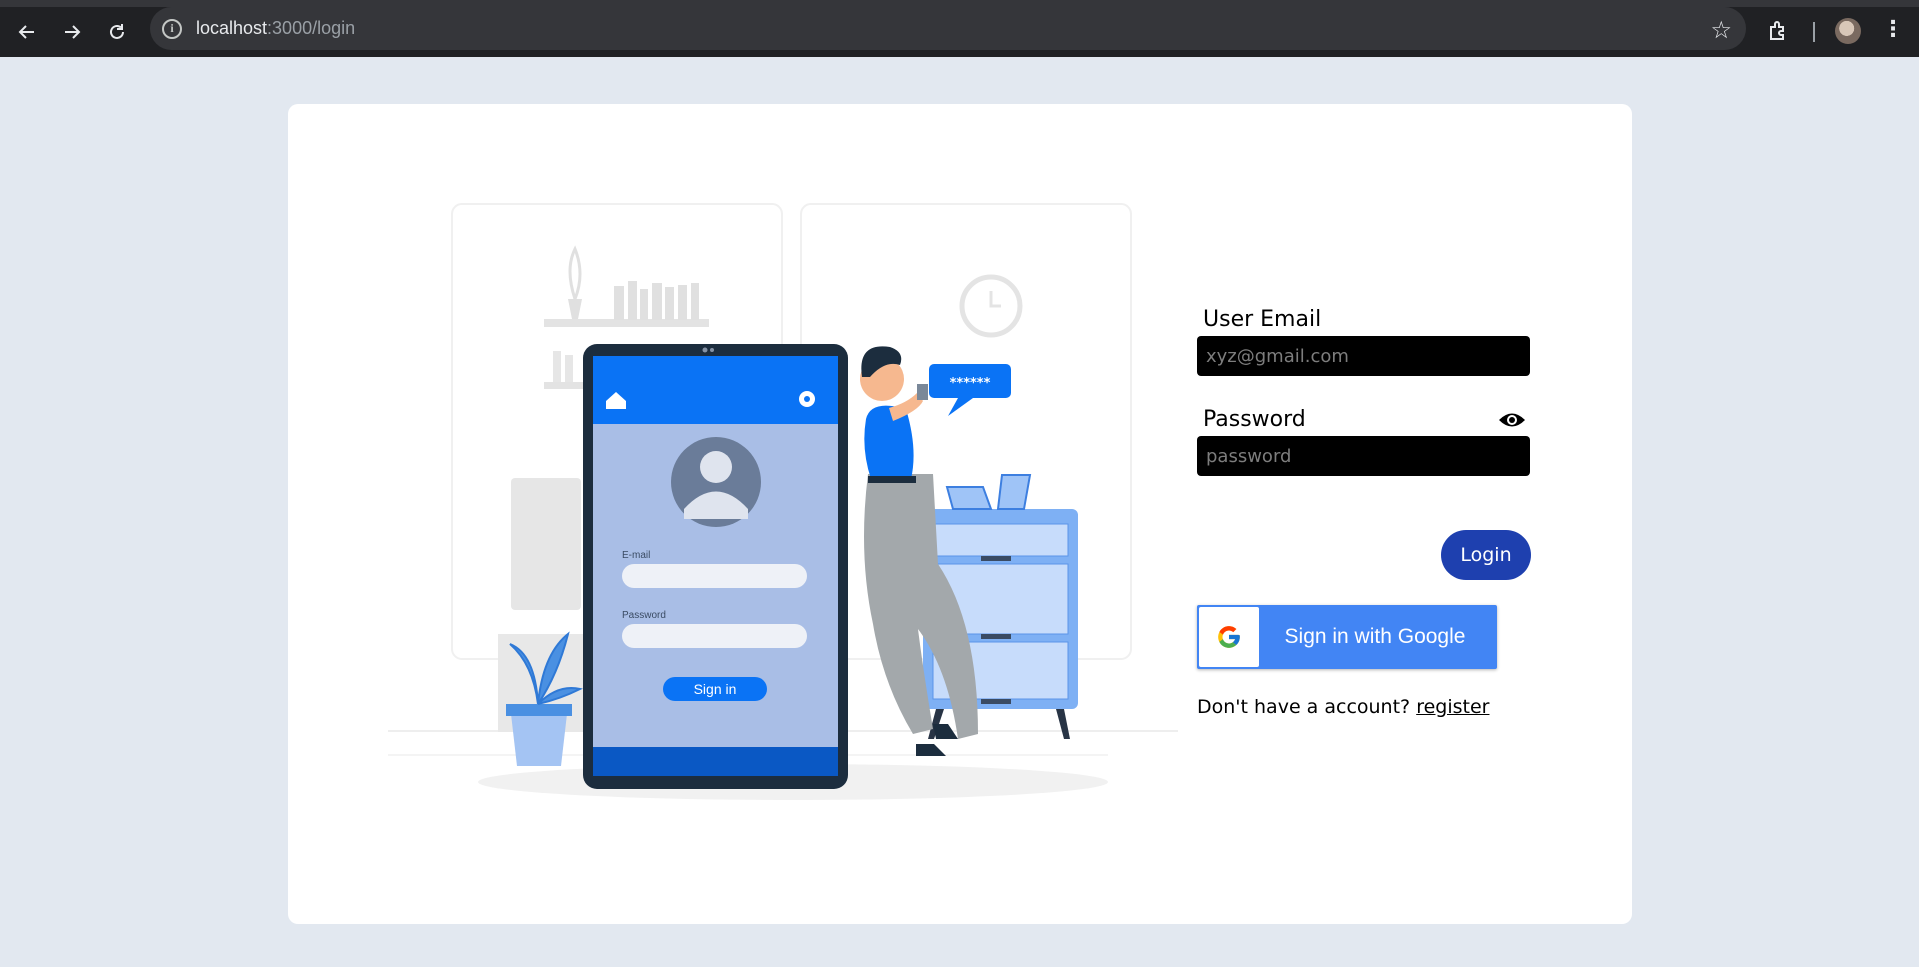 The height and width of the screenshot is (967, 1919). What do you see at coordinates (636, 555) in the screenshot?
I see `phone-email-label: E-mail` at bounding box center [636, 555].